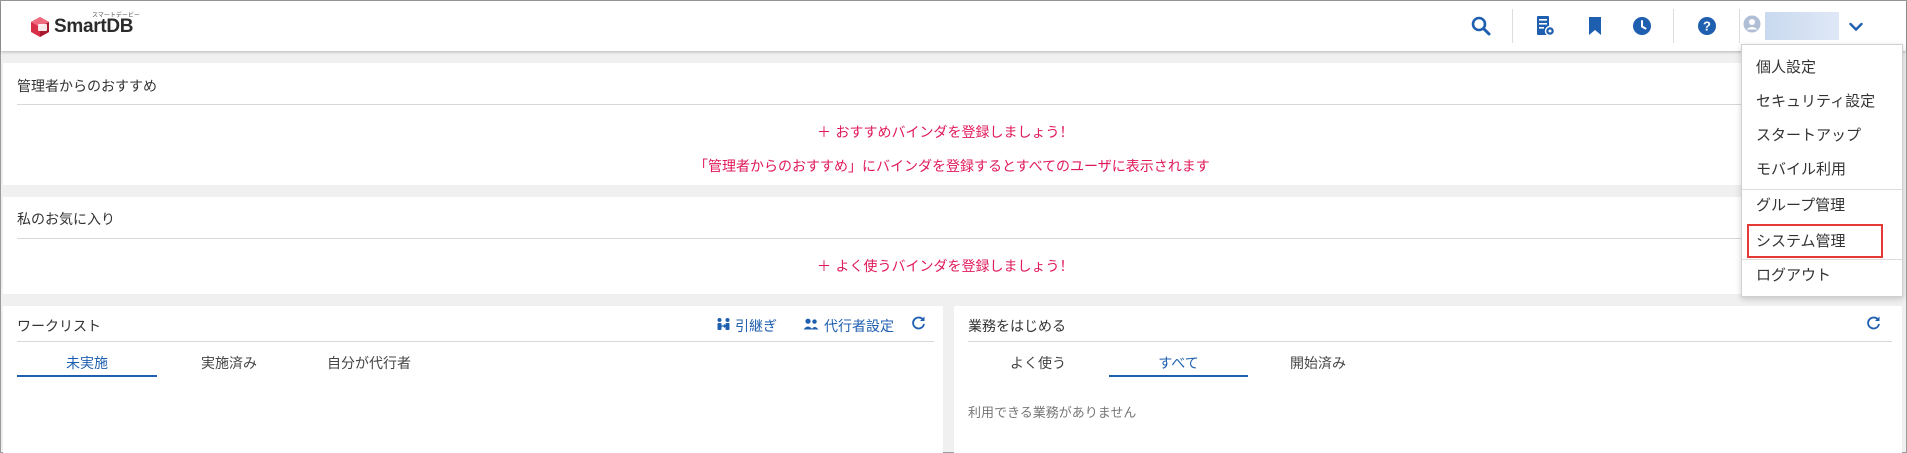  I want to click on handover-label: 引継ぎ, so click(756, 327).